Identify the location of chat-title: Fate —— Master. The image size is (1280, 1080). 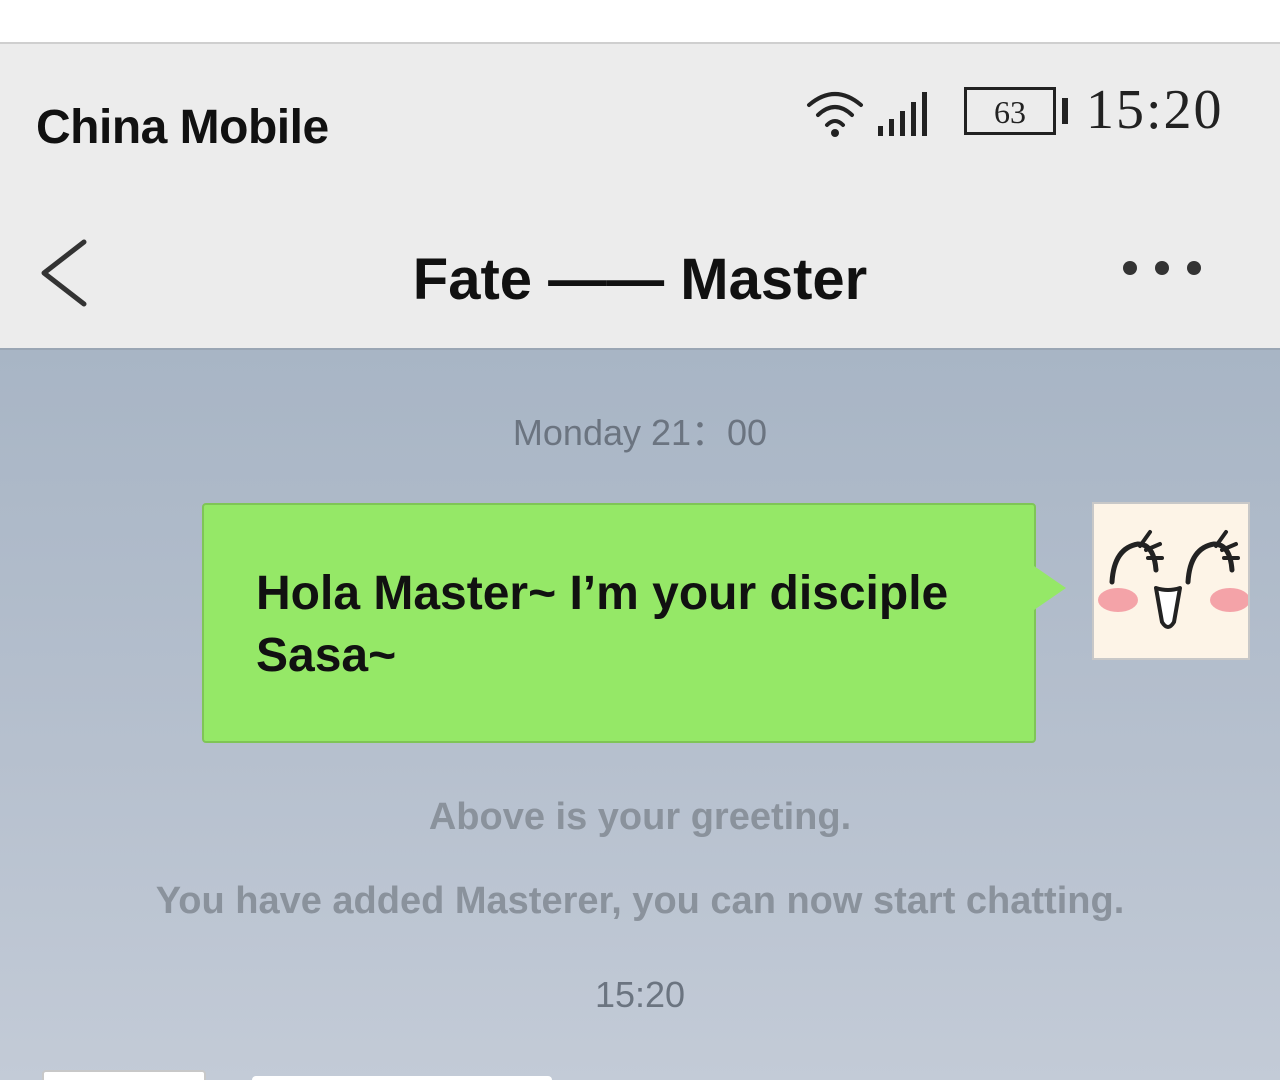
(640, 279).